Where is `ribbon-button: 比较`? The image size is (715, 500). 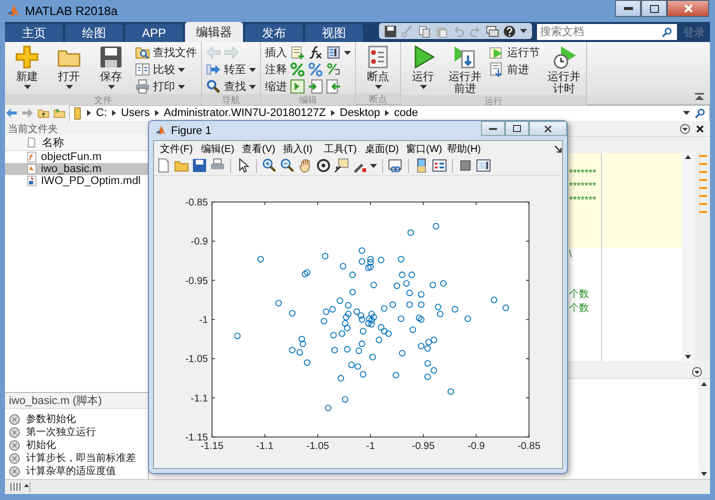 ribbon-button: 比较 is located at coordinates (160, 69).